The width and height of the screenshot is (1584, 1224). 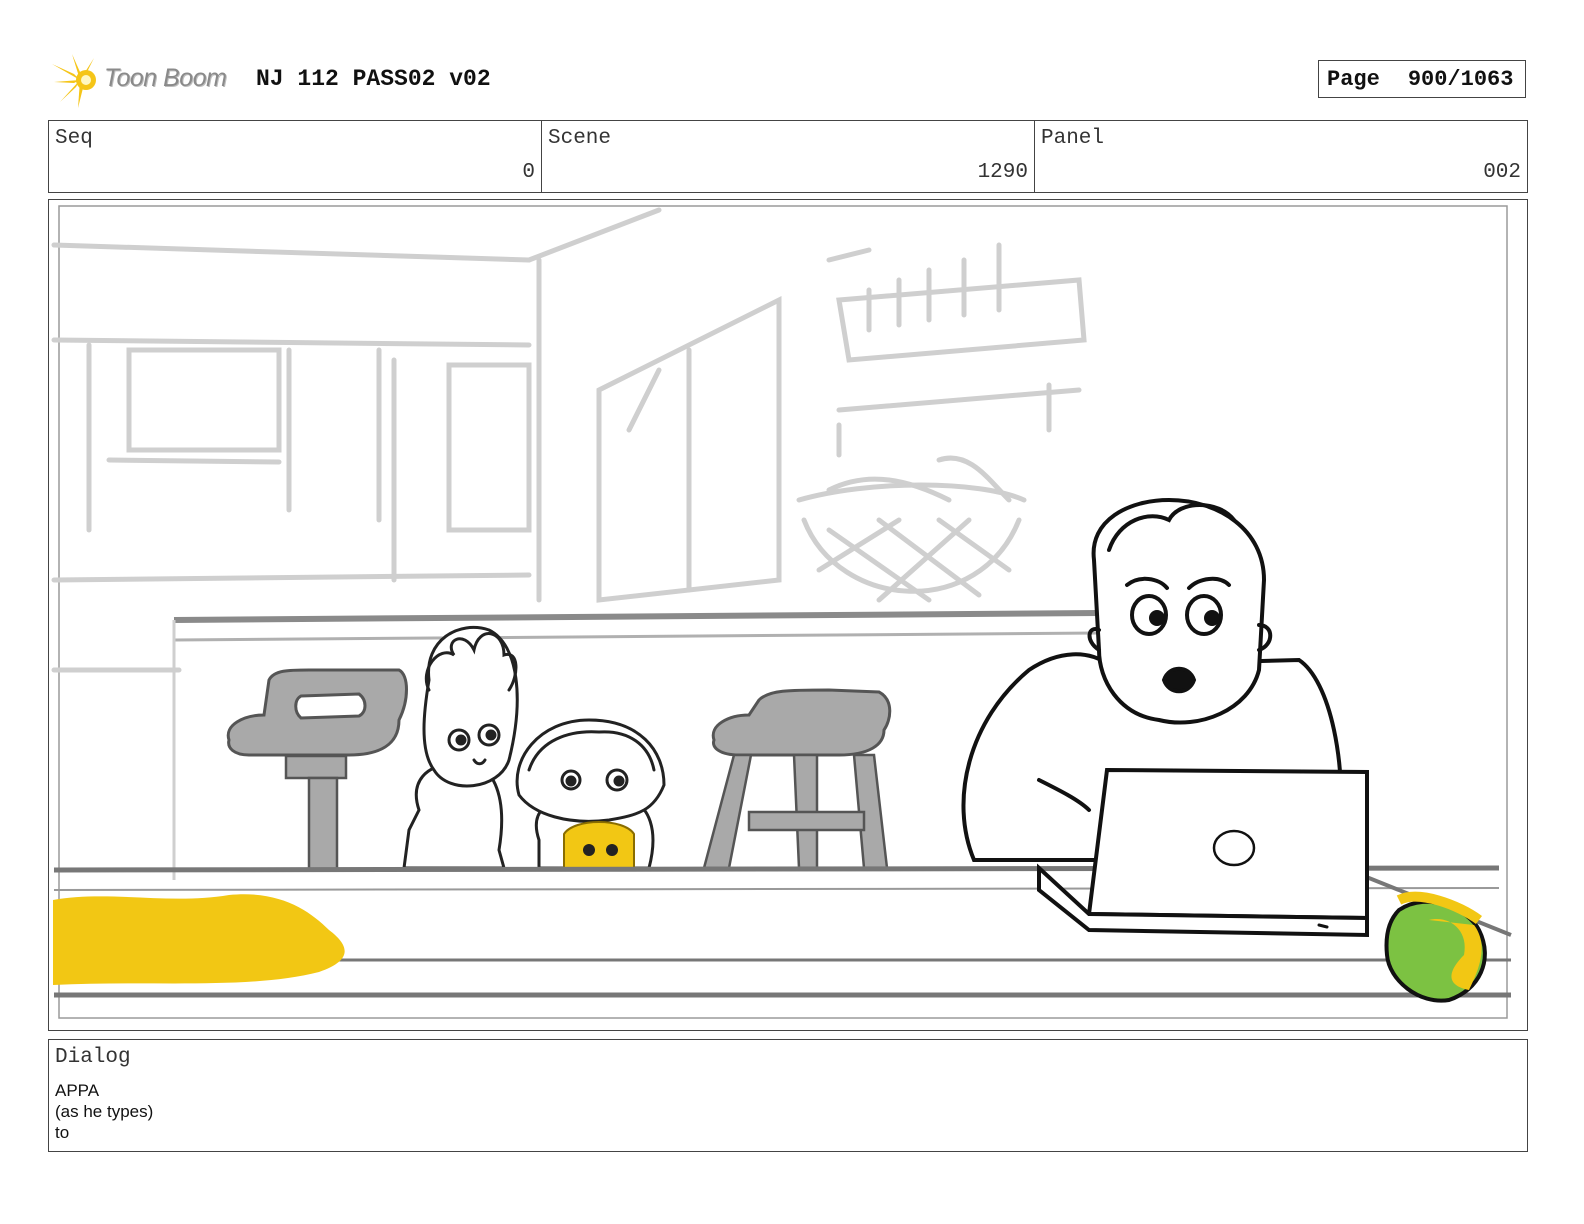 I want to click on page-number: 900/1063, so click(x=1460, y=79).